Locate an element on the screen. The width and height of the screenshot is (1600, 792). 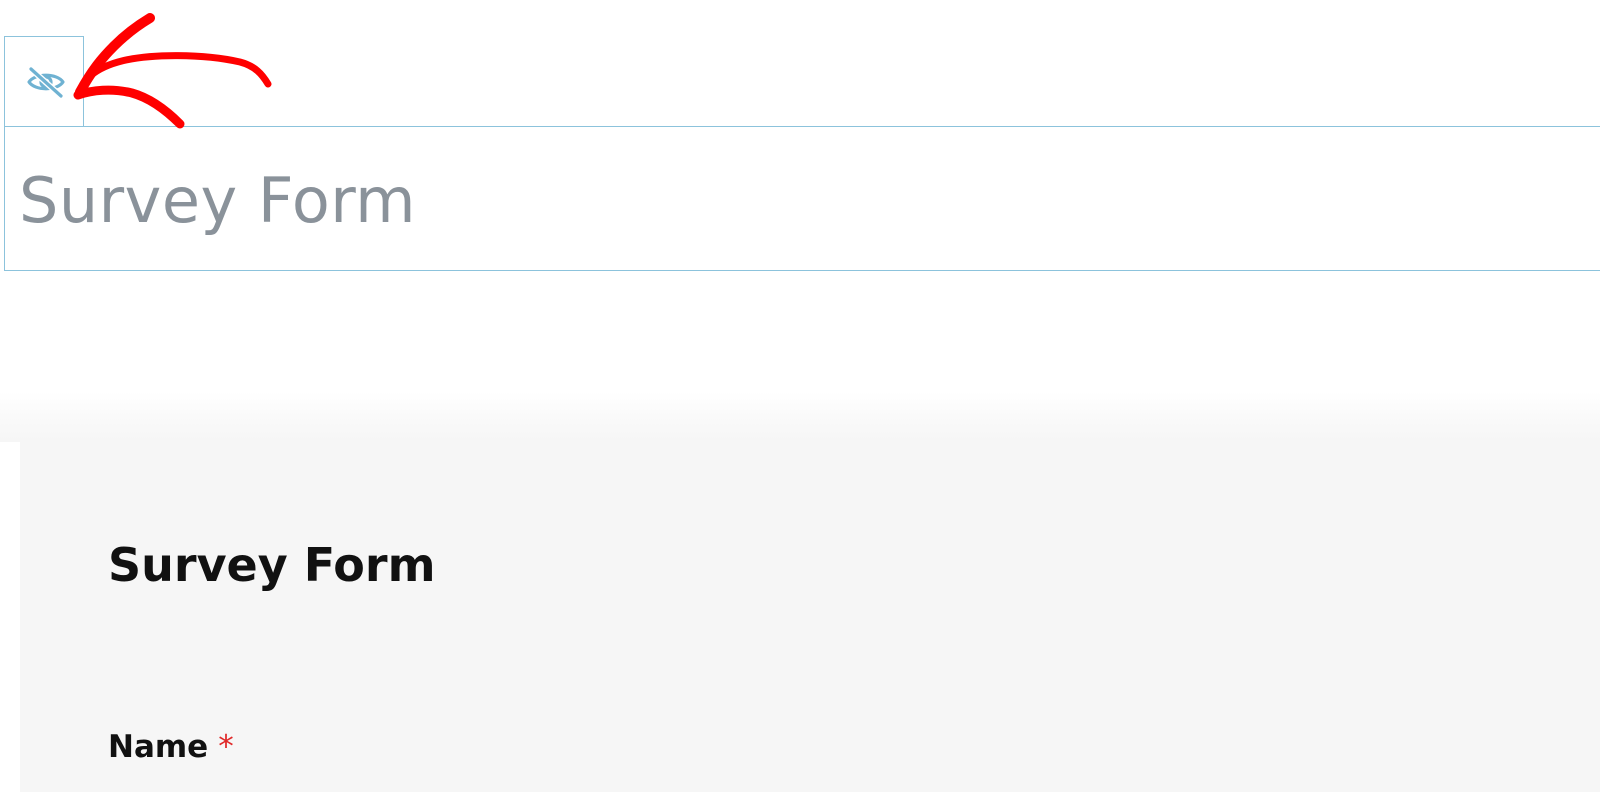
preview-separator is located at coordinates (800, 417).